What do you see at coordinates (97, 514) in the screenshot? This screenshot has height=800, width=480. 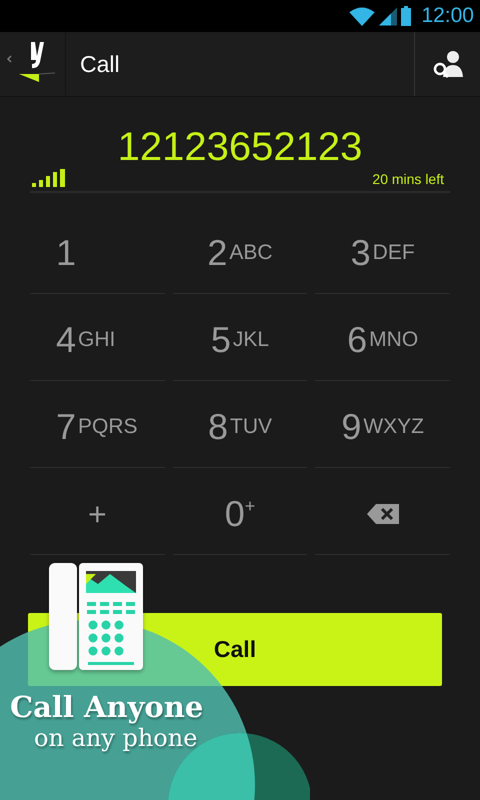 I see `plus-key: +` at bounding box center [97, 514].